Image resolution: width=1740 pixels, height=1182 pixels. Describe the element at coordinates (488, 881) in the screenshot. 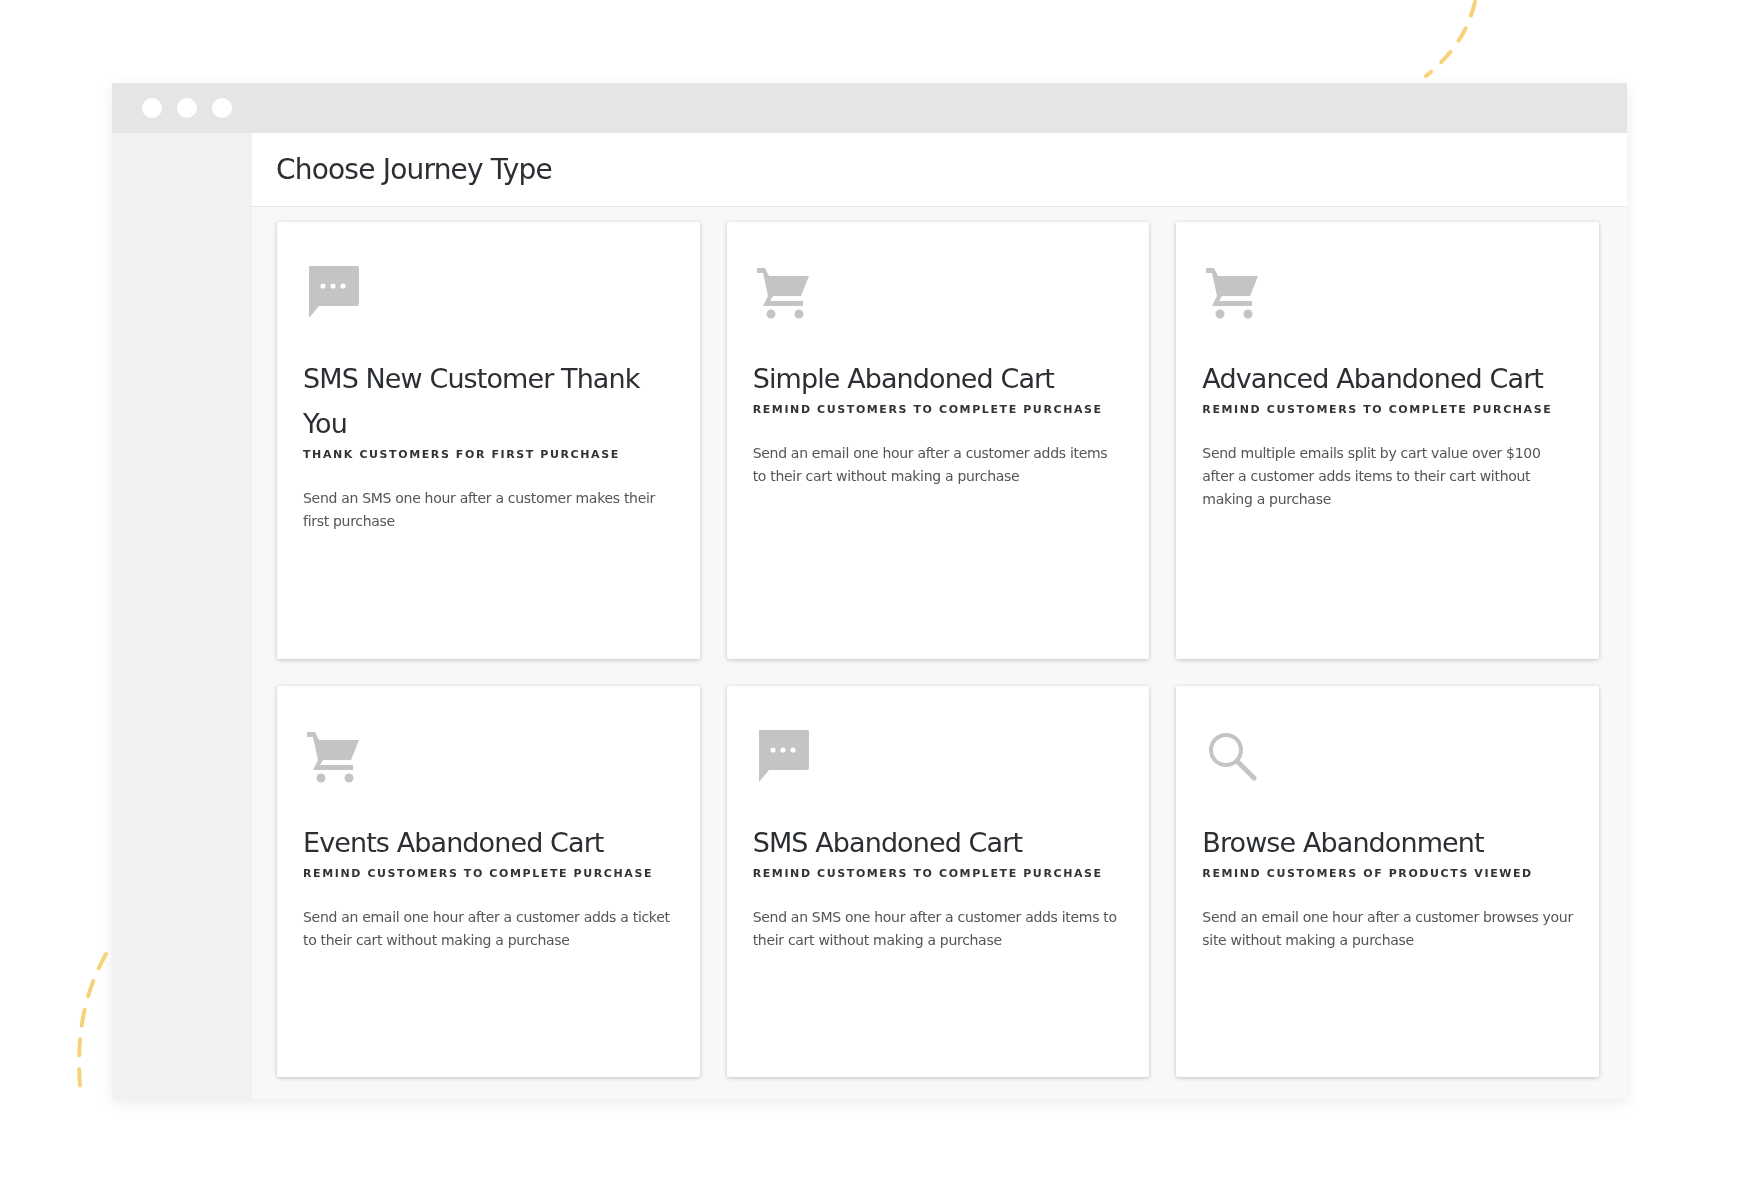

I see `journey-card: Events Abandoned Cart REMIND CUSTOMERS TO COMPLETE PURCHASE Send an email one hour after a customer adds a ticket to their cart without making a purchase` at that location.